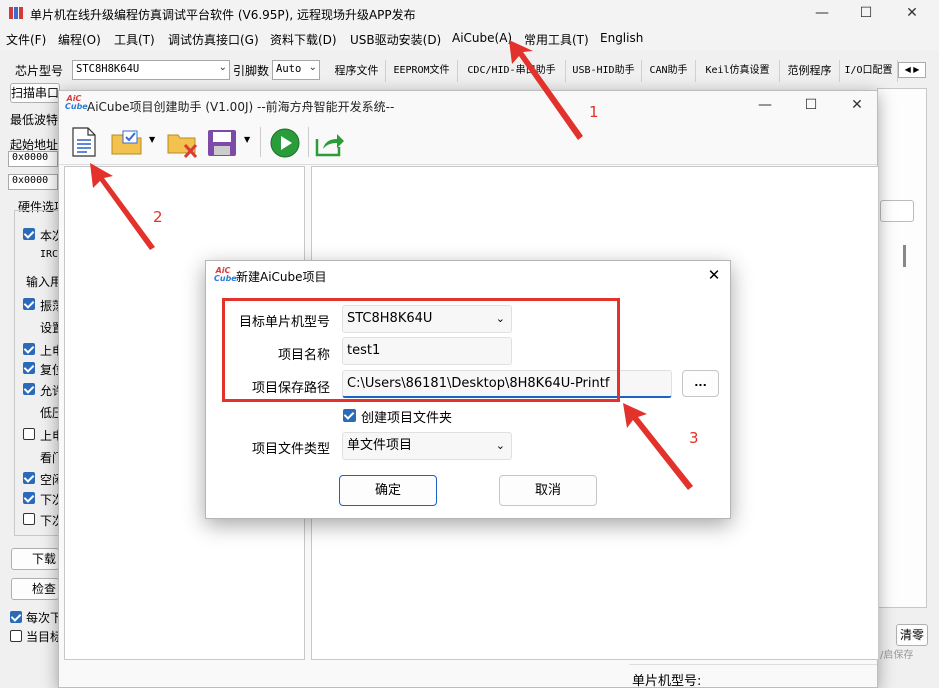 The image size is (939, 688). What do you see at coordinates (158, 217) in the screenshot?
I see `annotation-number-2: 2` at bounding box center [158, 217].